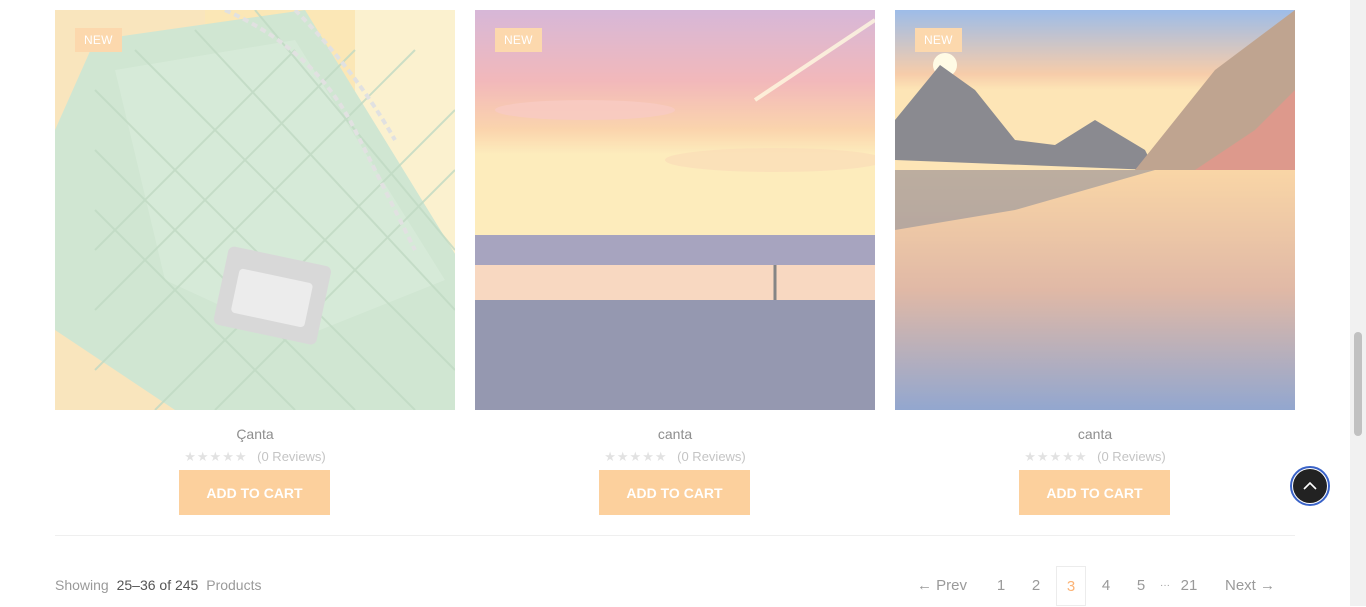 The height and width of the screenshot is (607, 1366). I want to click on scroll-to-top-button, so click(1310, 486).